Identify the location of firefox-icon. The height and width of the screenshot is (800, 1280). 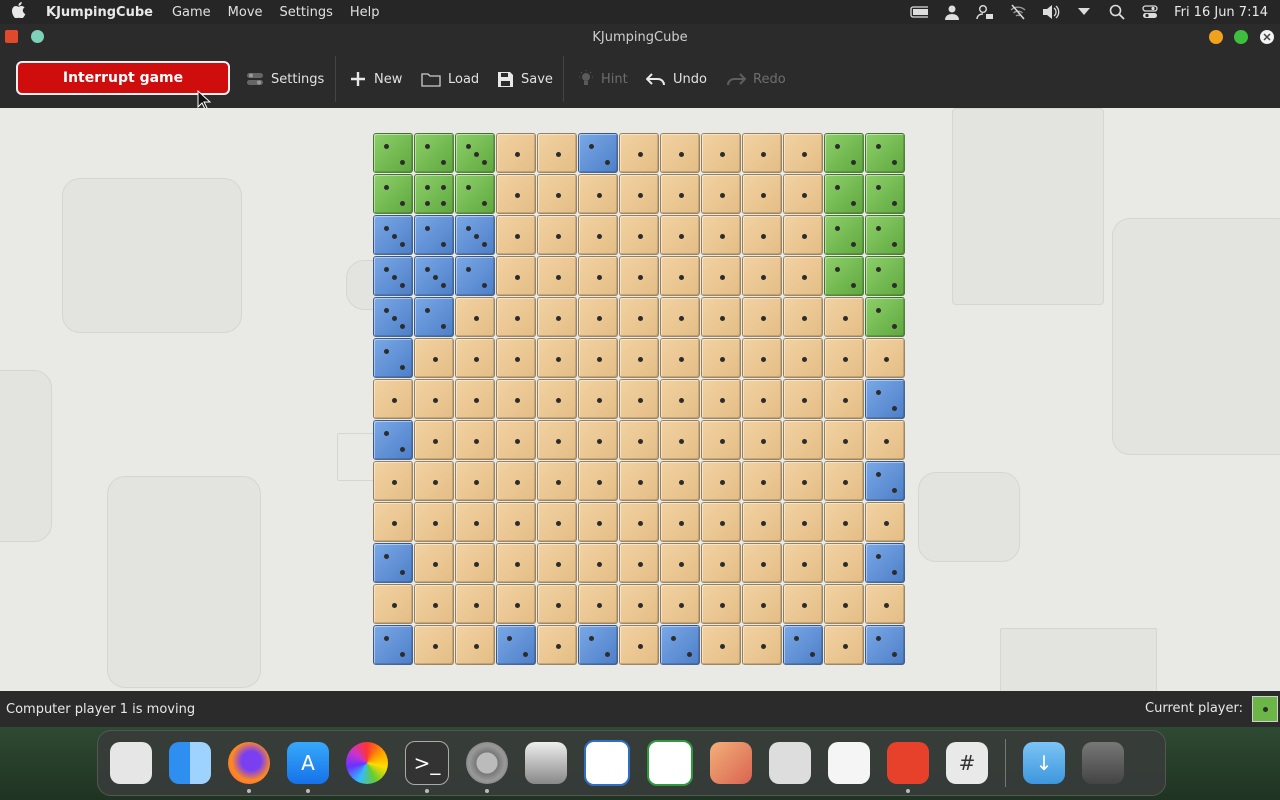
(249, 767).